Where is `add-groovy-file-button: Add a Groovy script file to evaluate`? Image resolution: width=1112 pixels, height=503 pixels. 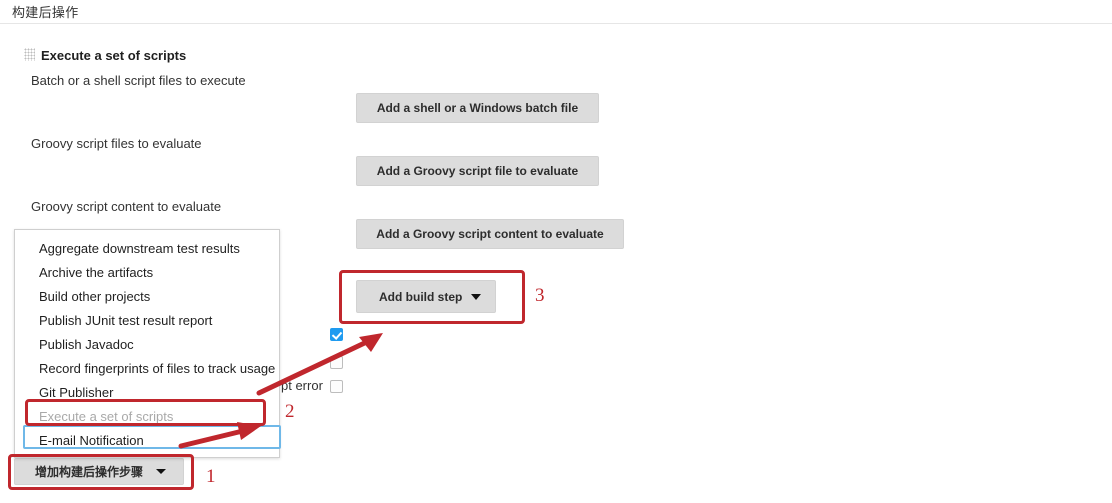 add-groovy-file-button: Add a Groovy script file to evaluate is located at coordinates (477, 171).